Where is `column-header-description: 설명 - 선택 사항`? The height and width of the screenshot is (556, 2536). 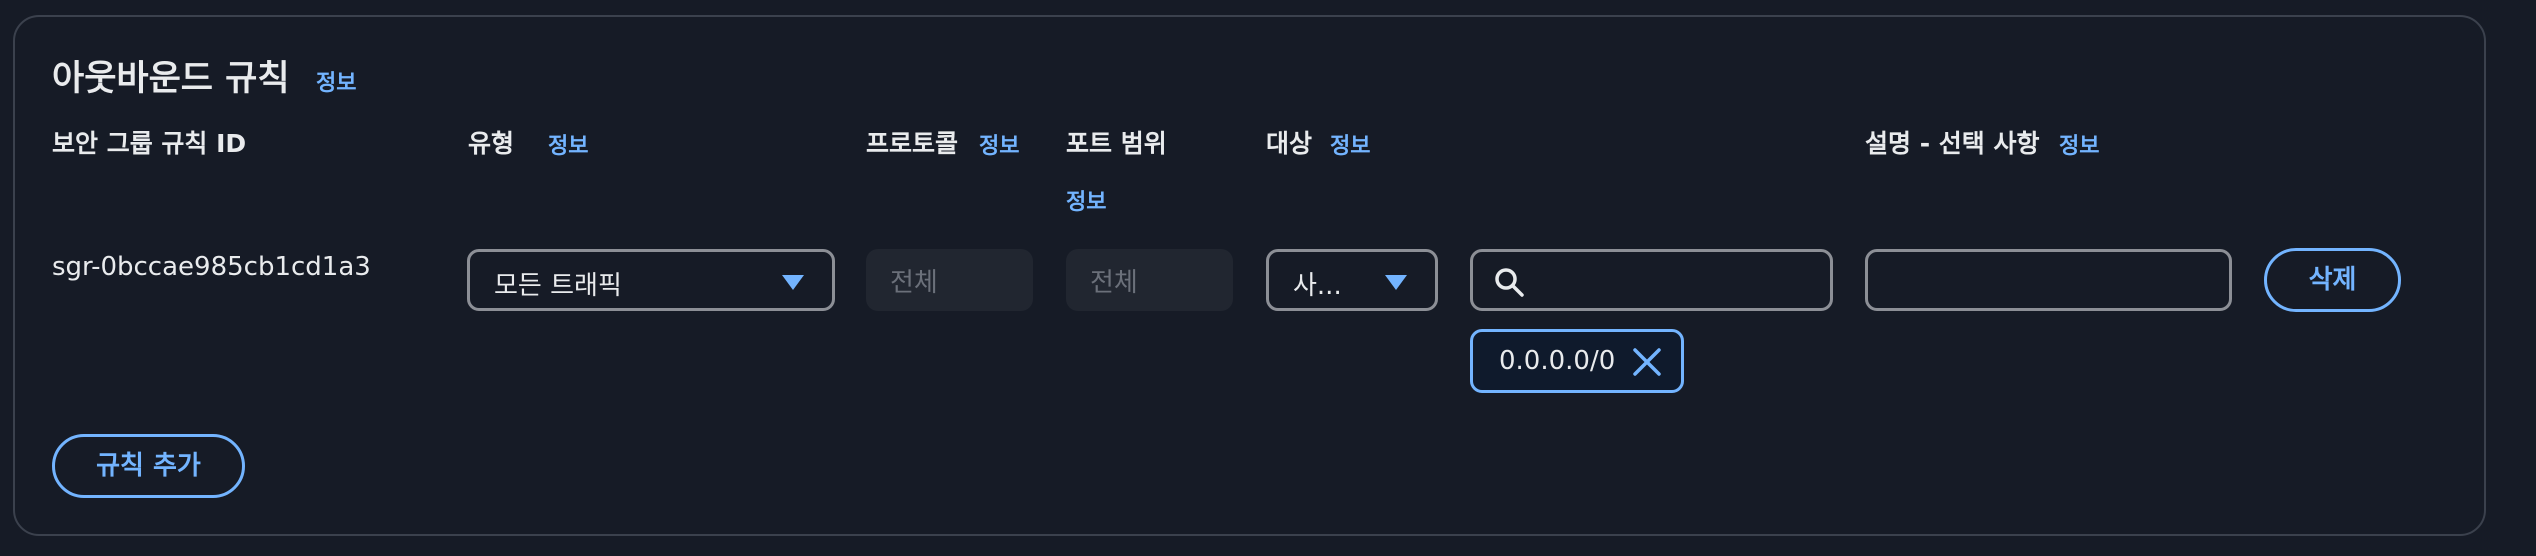 column-header-description: 설명 - 선택 사항 is located at coordinates (1952, 143).